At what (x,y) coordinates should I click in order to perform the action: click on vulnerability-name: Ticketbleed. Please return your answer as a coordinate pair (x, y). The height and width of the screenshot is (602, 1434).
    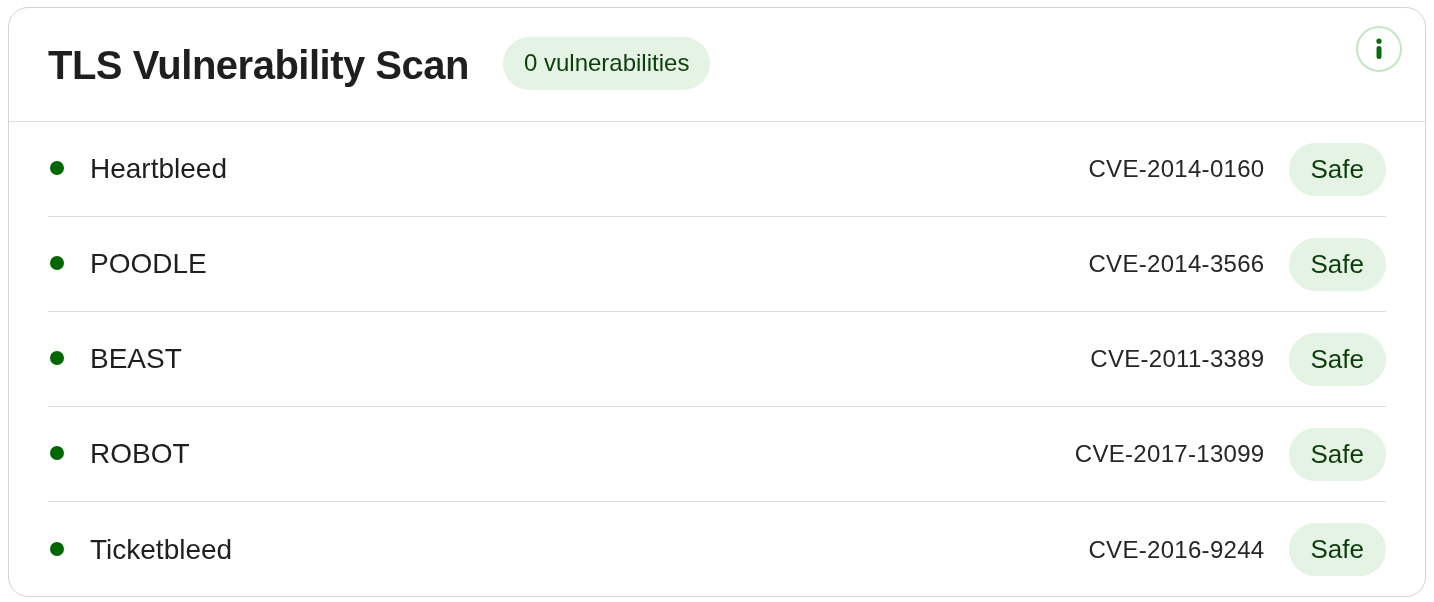
    Looking at the image, I should click on (161, 549).